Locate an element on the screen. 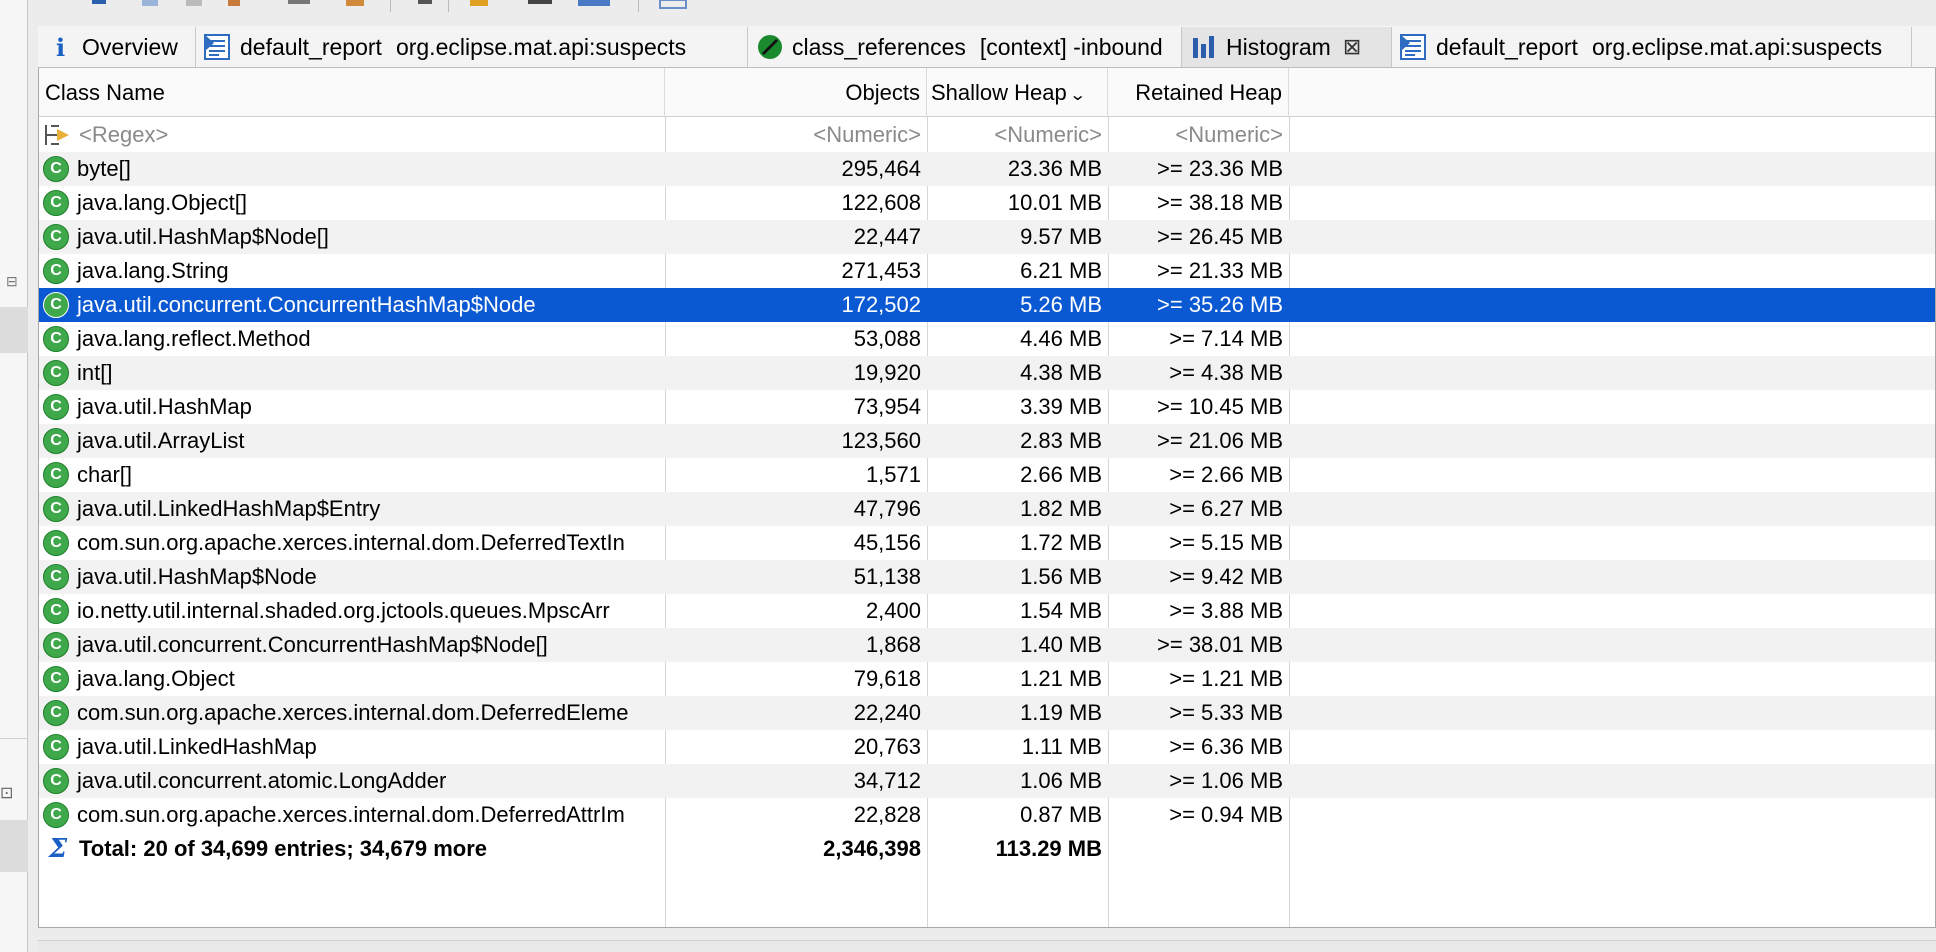  column-header-retained-heap: Retained Heap is located at coordinates (1198, 92).